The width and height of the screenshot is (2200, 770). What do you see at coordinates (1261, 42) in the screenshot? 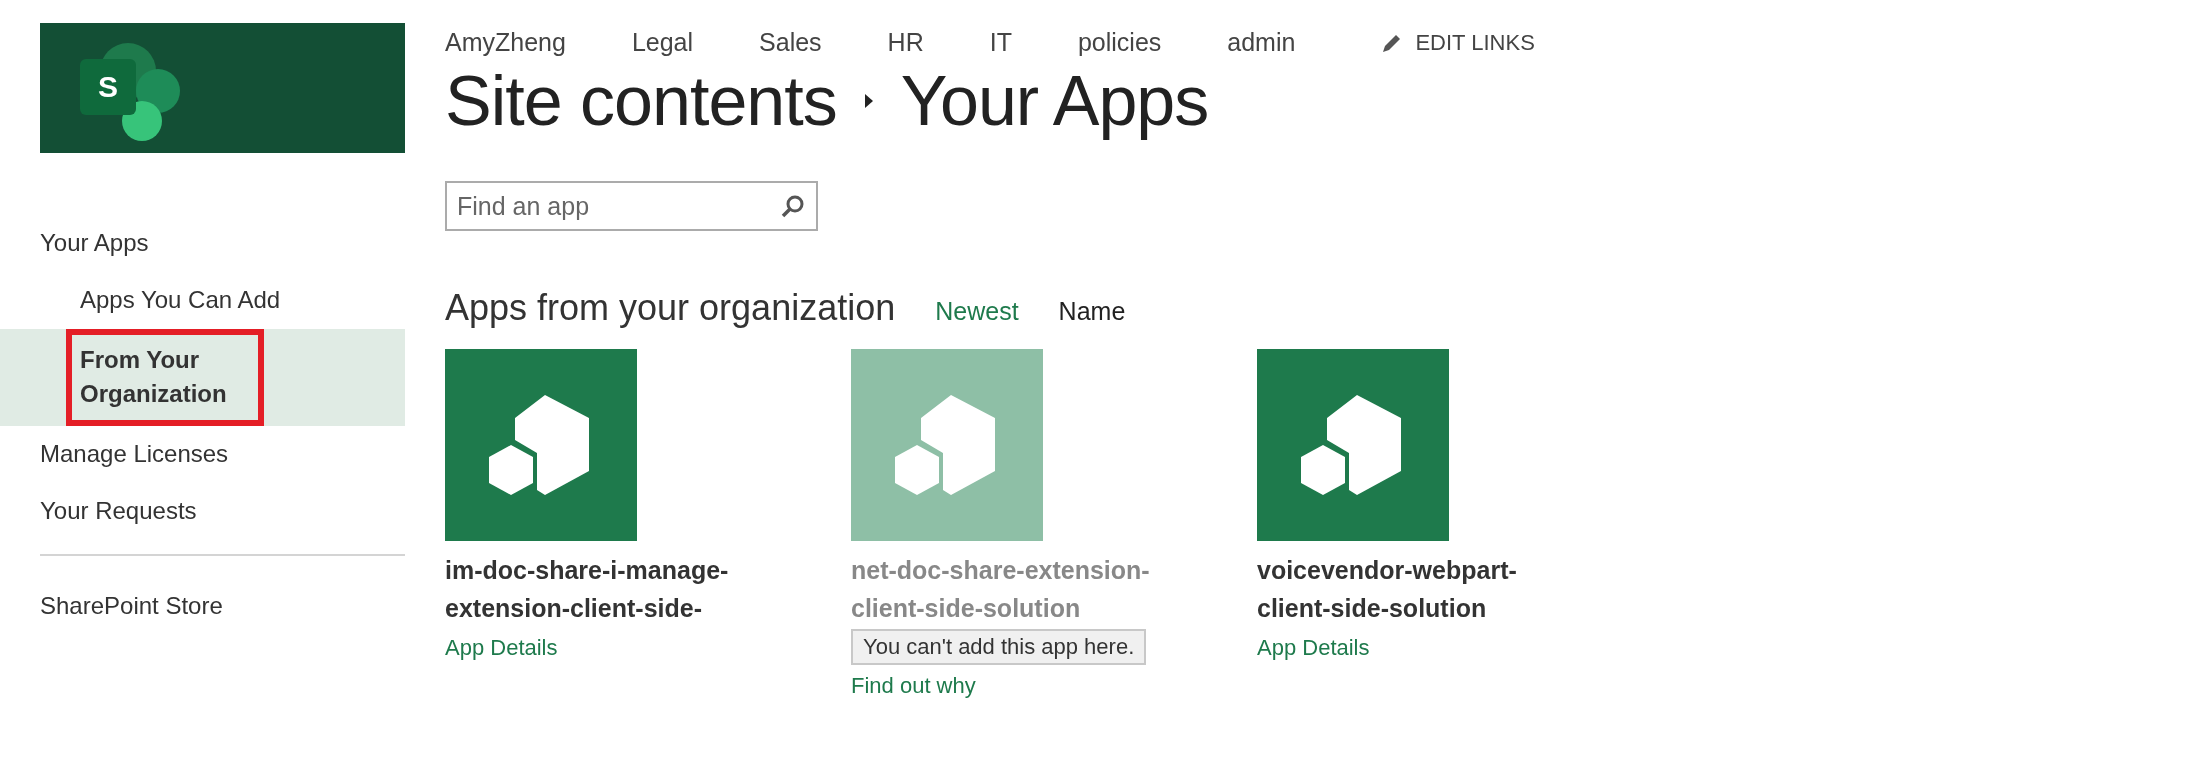
I see `nav-link: admin` at bounding box center [1261, 42].